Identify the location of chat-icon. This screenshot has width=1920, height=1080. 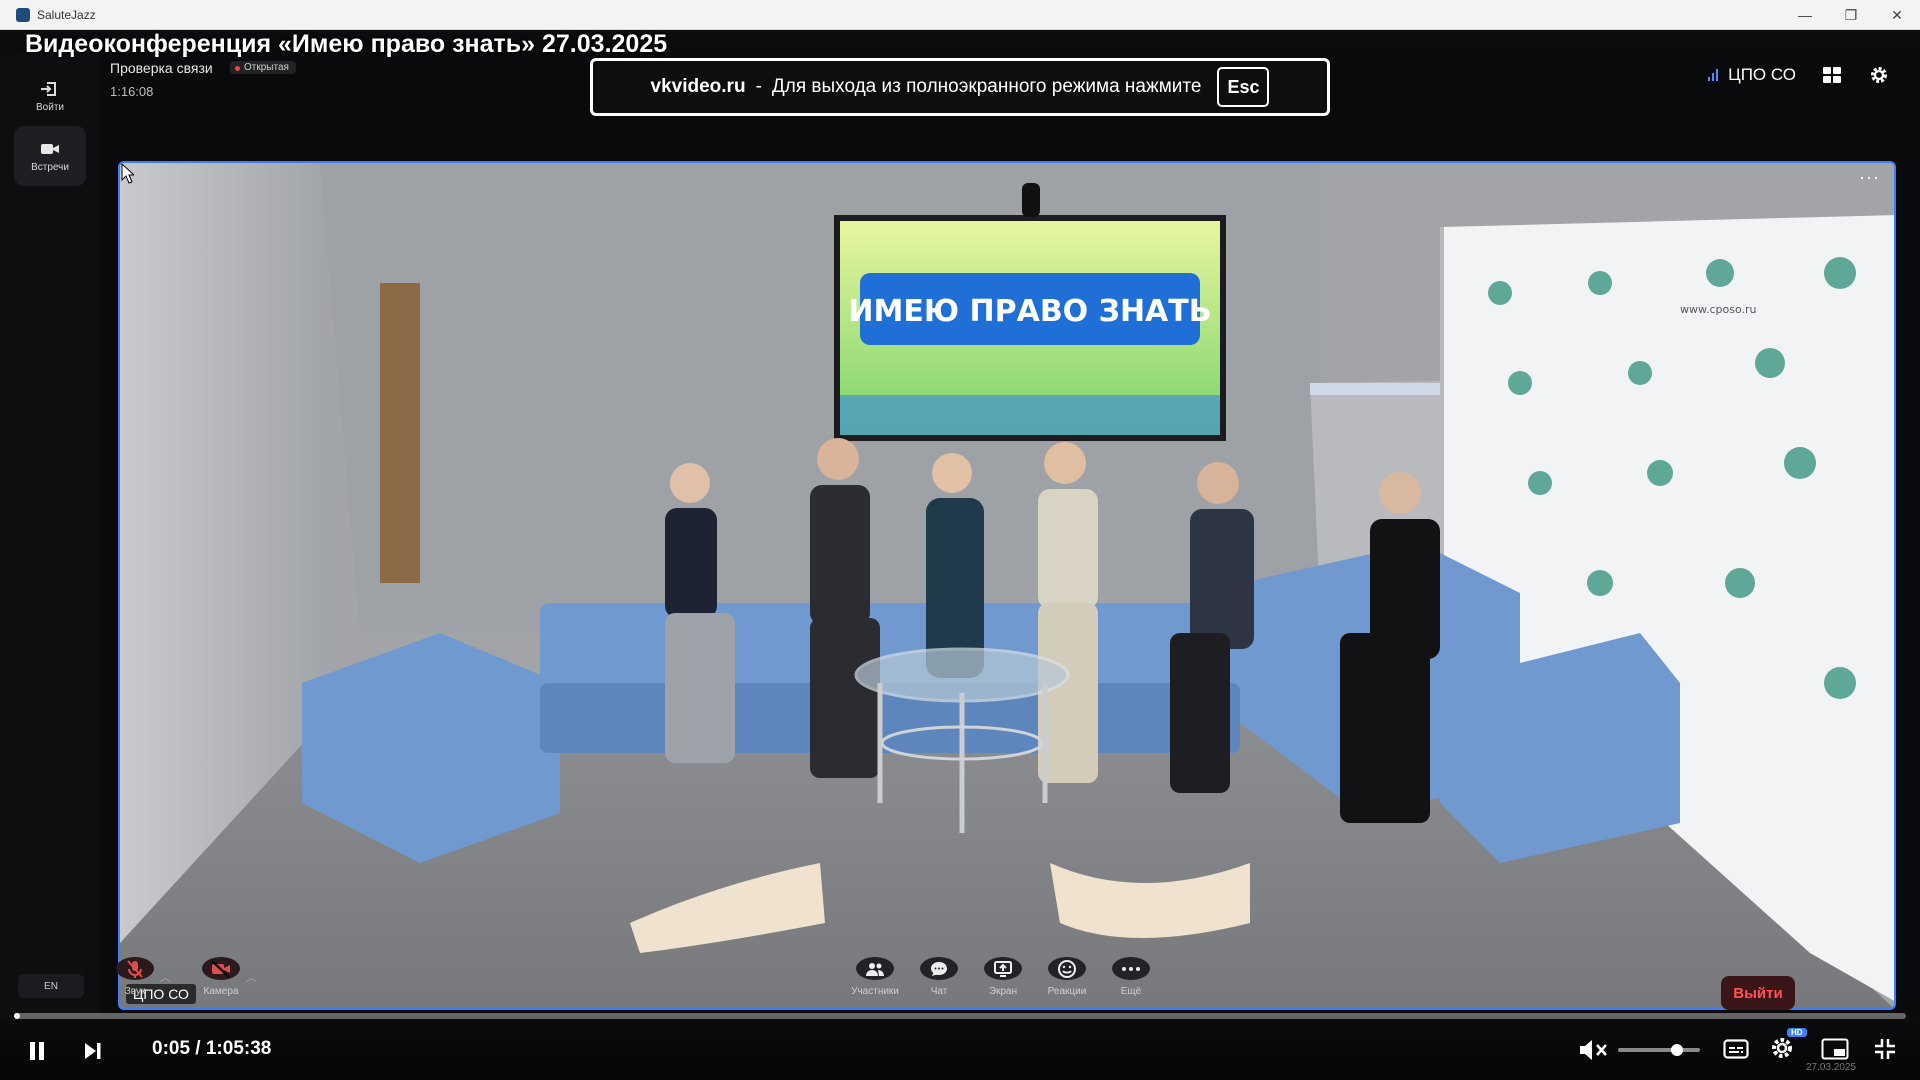
(939, 968).